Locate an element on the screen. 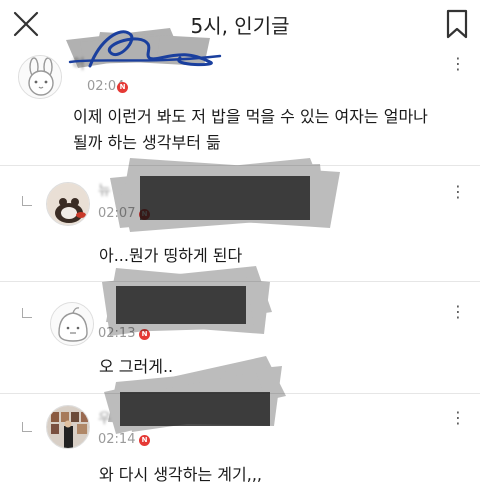 This screenshot has height=499, width=480. author-name: 우 is located at coordinates (104, 417).